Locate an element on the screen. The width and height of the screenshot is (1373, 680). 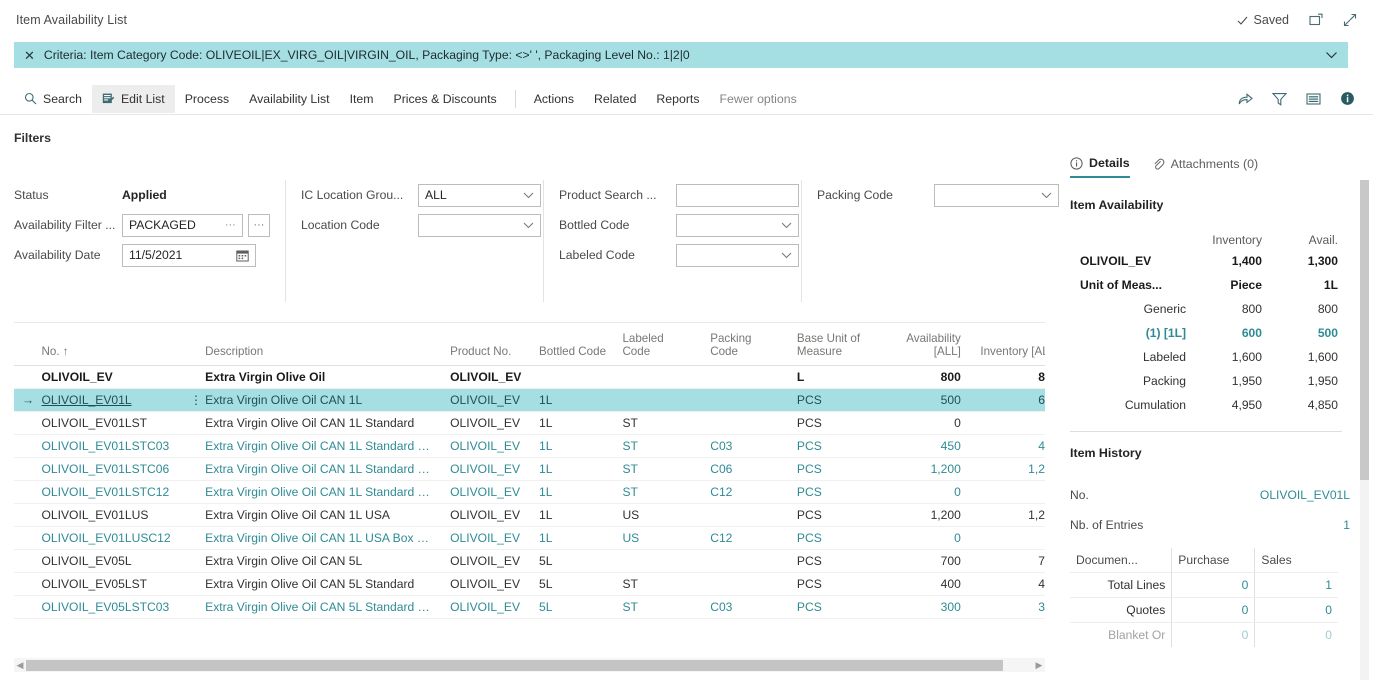
cell-availability-all: 0 is located at coordinates (921, 492).